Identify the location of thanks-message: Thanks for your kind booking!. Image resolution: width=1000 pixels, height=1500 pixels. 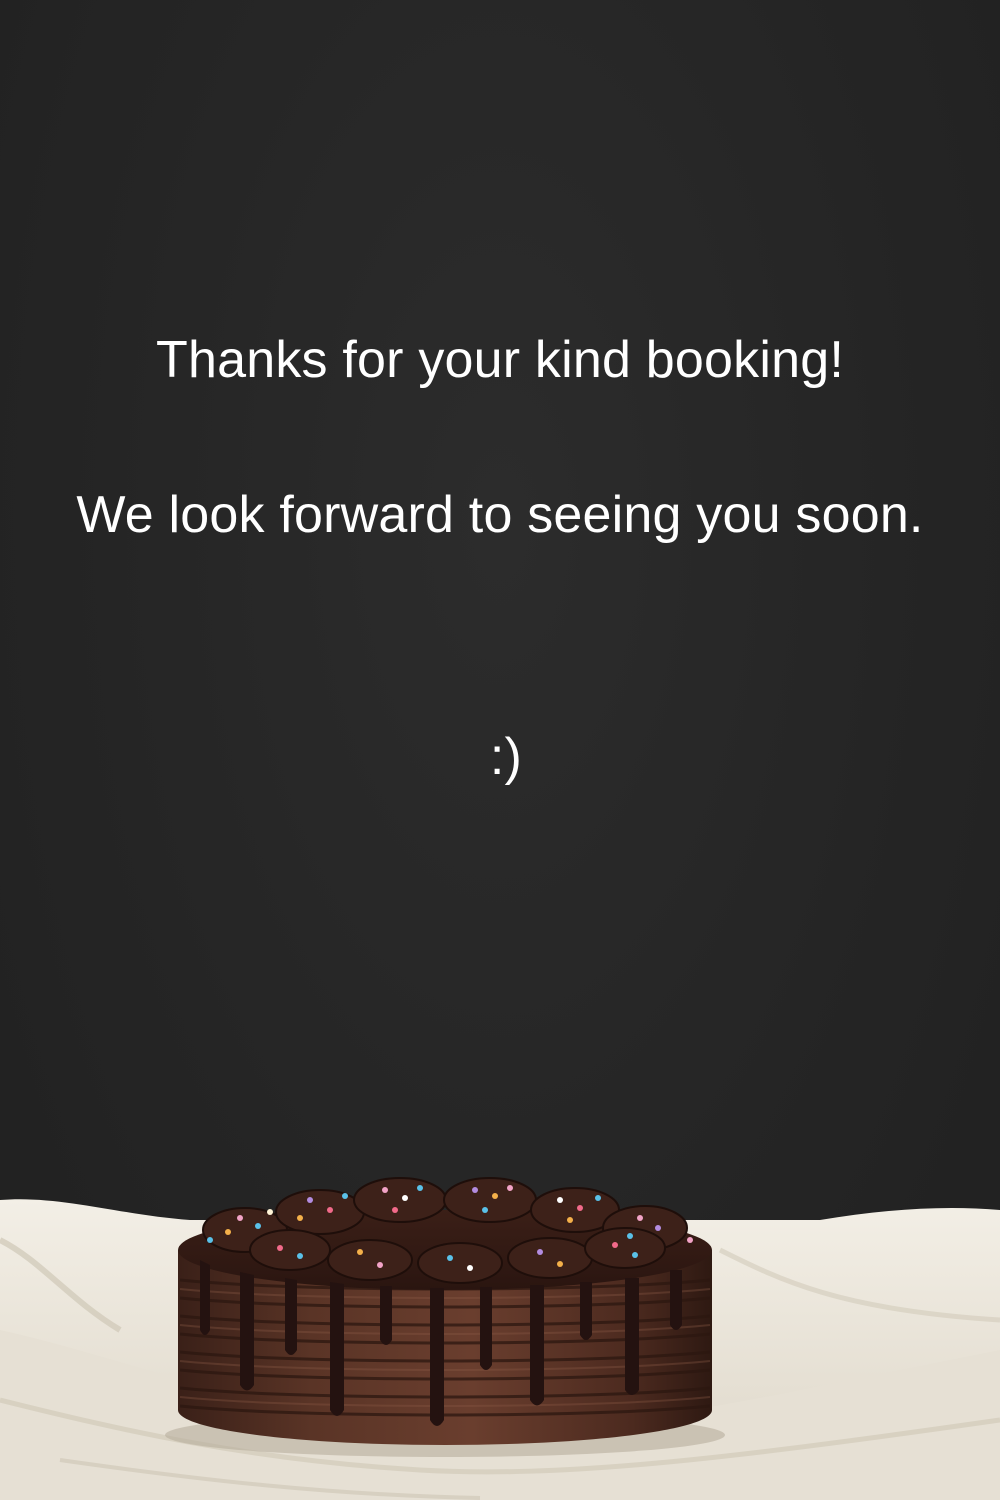
(500, 360).